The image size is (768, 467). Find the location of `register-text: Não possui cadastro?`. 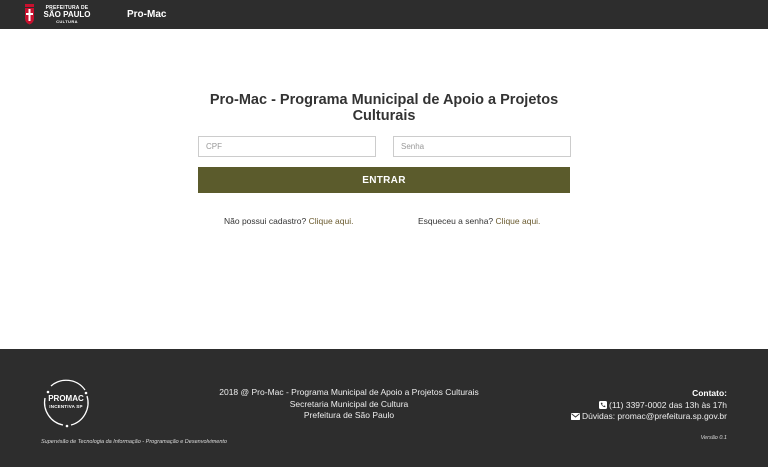

register-text: Não possui cadastro? is located at coordinates (265, 221).